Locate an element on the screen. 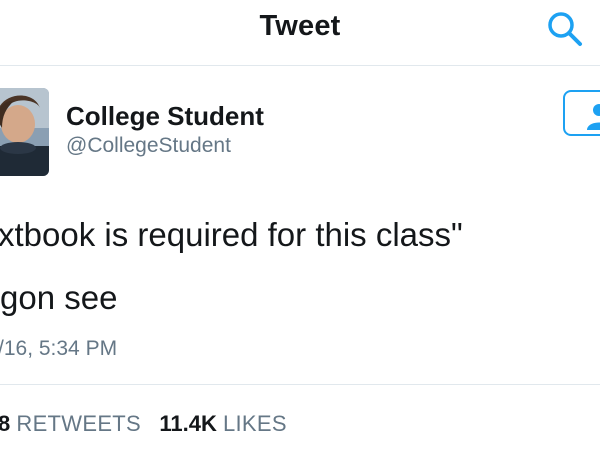 The image size is (600, 460). avatar is located at coordinates (24, 132).